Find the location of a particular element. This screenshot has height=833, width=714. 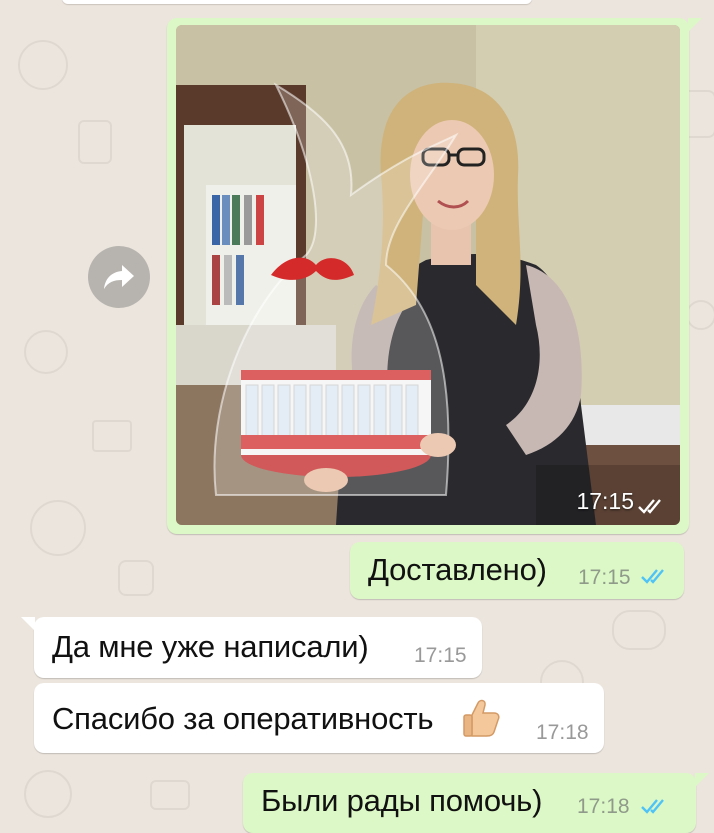

incoming-message-bubble: Да мне уже написали) 17:15 is located at coordinates (251, 647).